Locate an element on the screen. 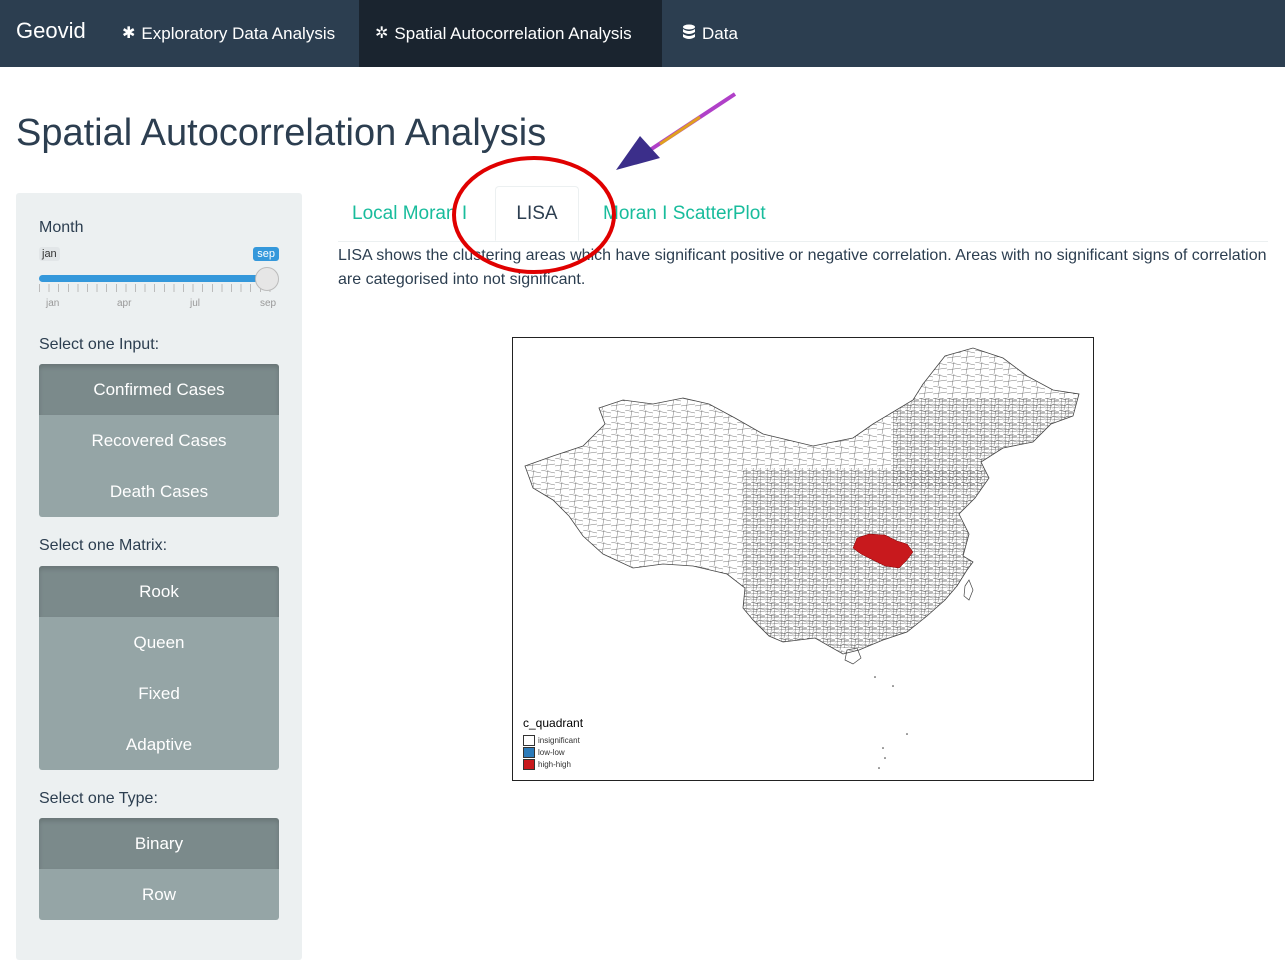 This screenshot has width=1285, height=974. slider-track is located at coordinates (155, 278).